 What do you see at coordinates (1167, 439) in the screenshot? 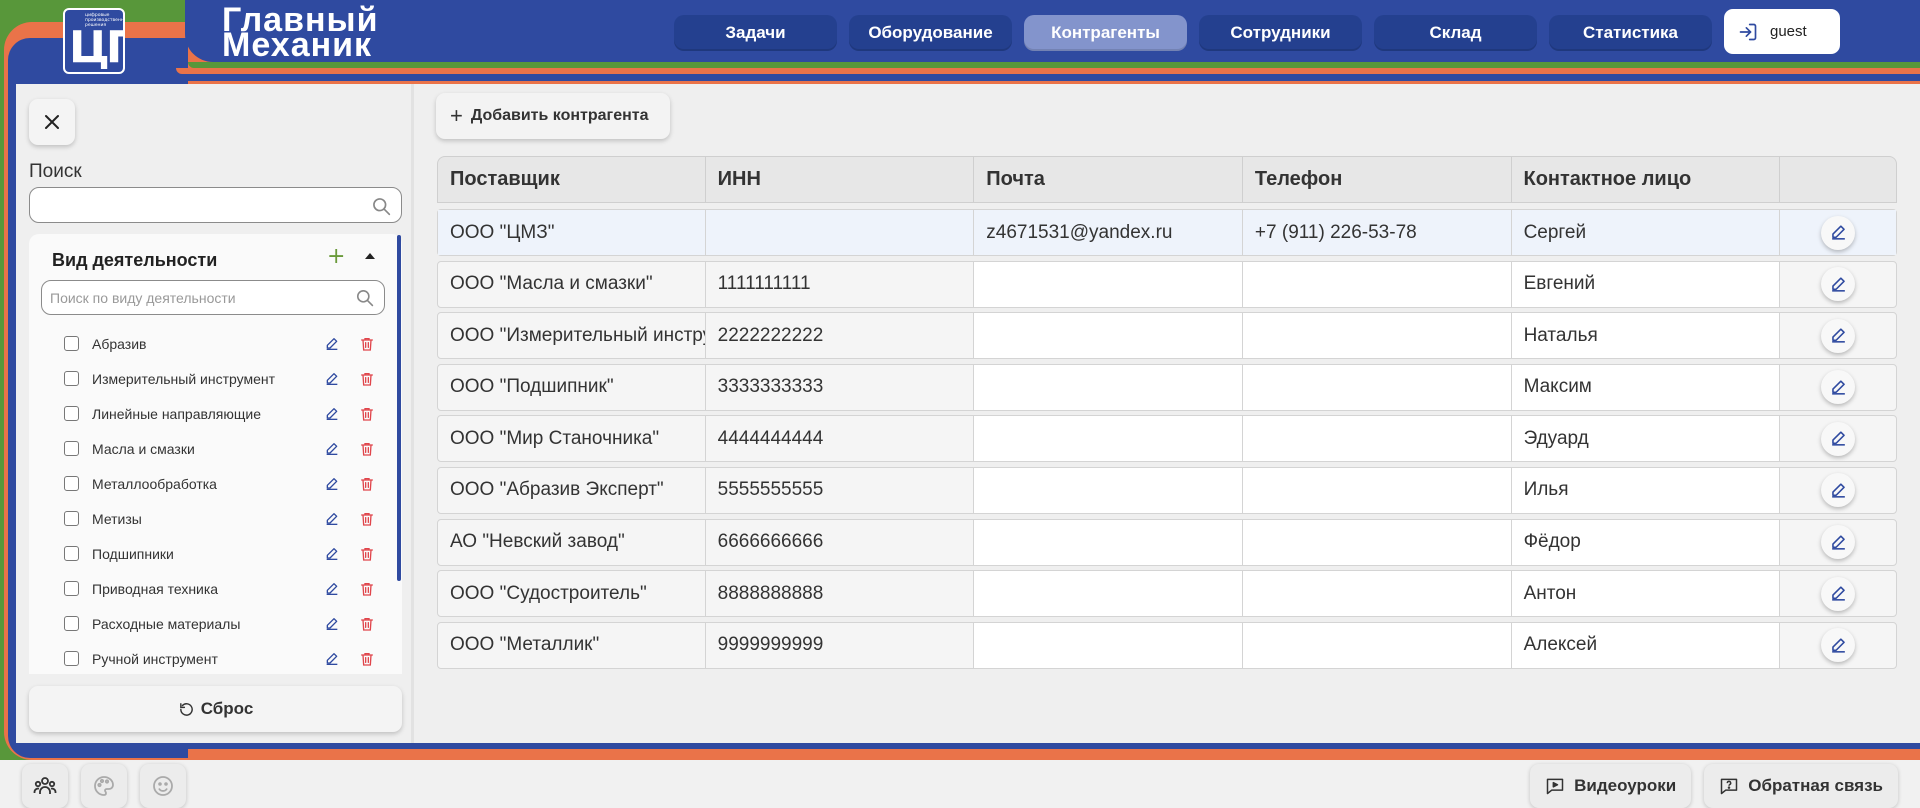
I see `table-row: ООО "Мир Станочника" 4444444444 Эдуард` at bounding box center [1167, 439].